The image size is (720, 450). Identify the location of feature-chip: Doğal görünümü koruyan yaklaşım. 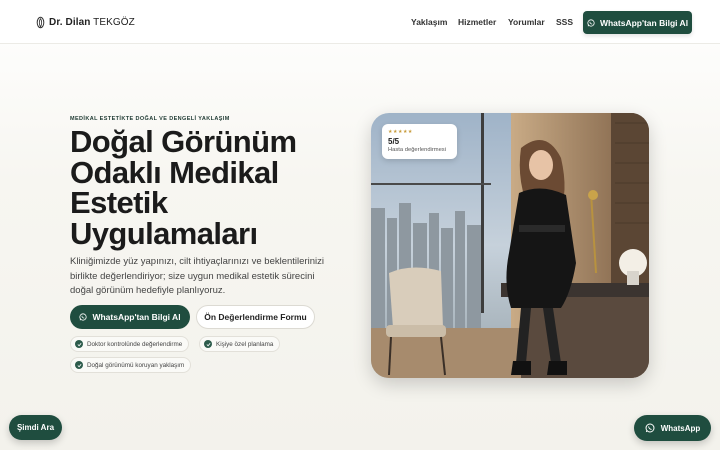
(131, 365).